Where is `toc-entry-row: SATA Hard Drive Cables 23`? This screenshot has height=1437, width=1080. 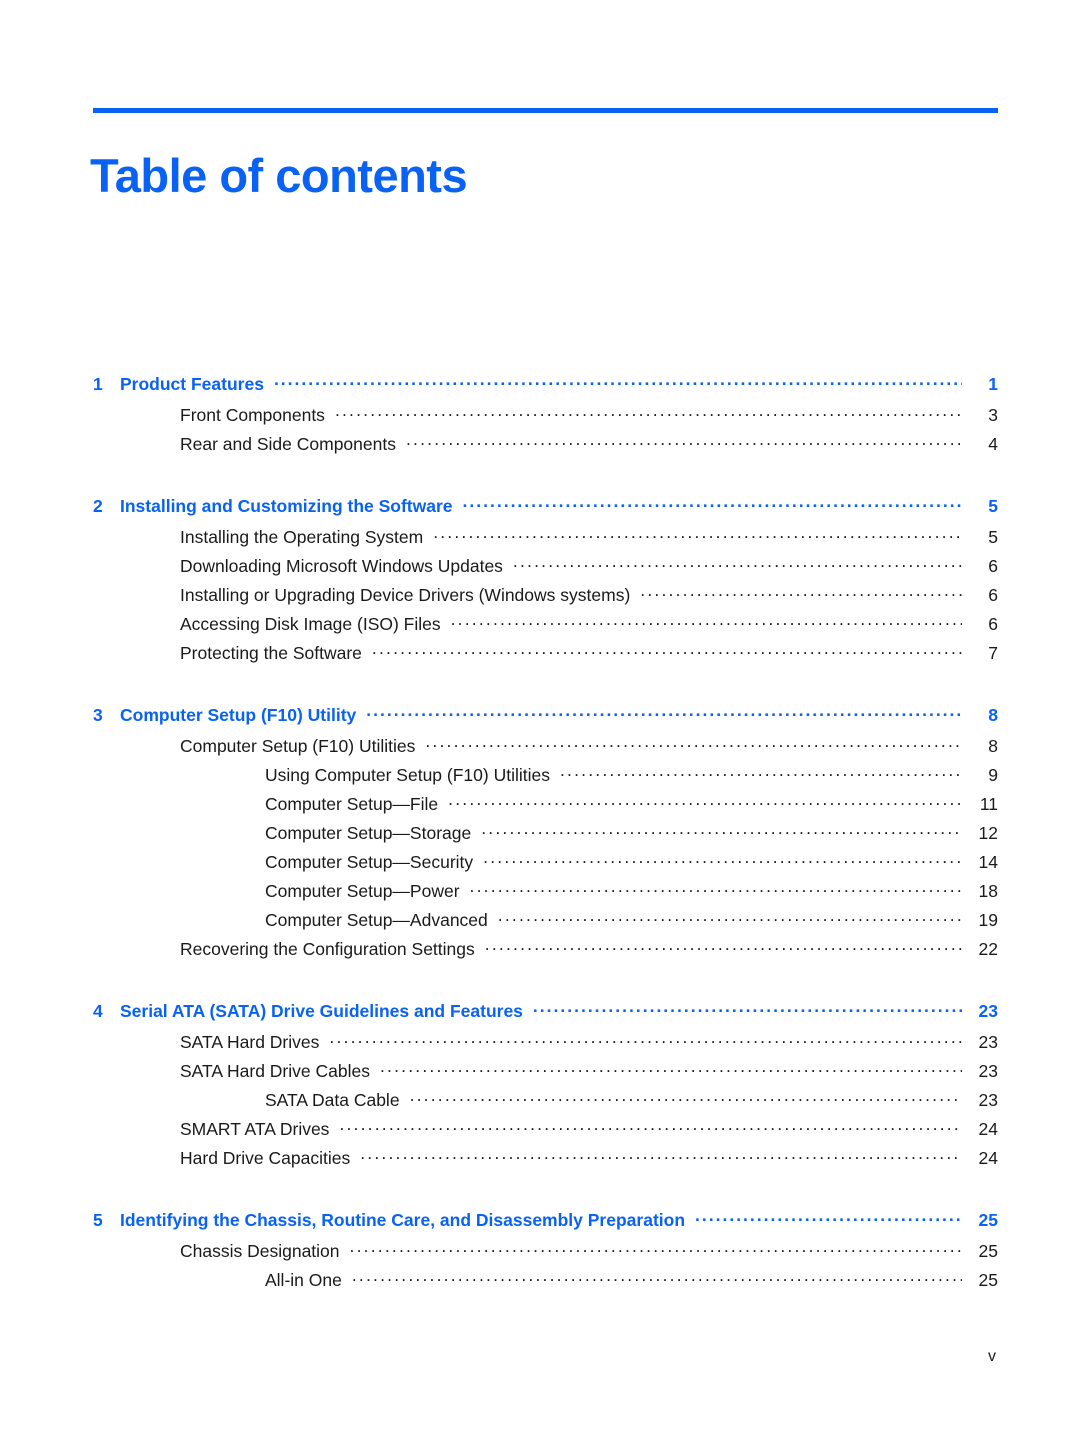 toc-entry-row: SATA Hard Drive Cables 23 is located at coordinates (545, 1073).